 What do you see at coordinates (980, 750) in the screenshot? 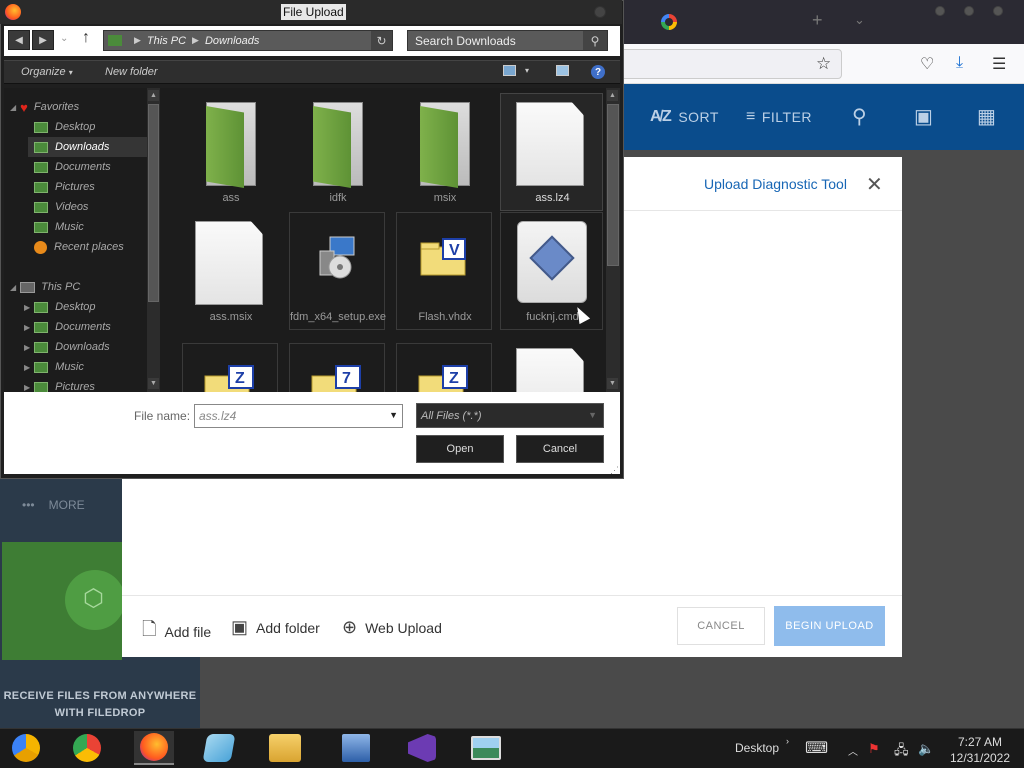
I see `taskbar-clock: 7:27 AM 12/31/2022` at bounding box center [980, 750].